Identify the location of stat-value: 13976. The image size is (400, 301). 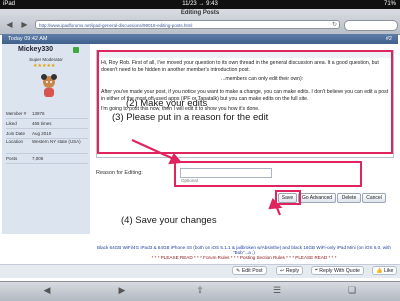
(38, 113).